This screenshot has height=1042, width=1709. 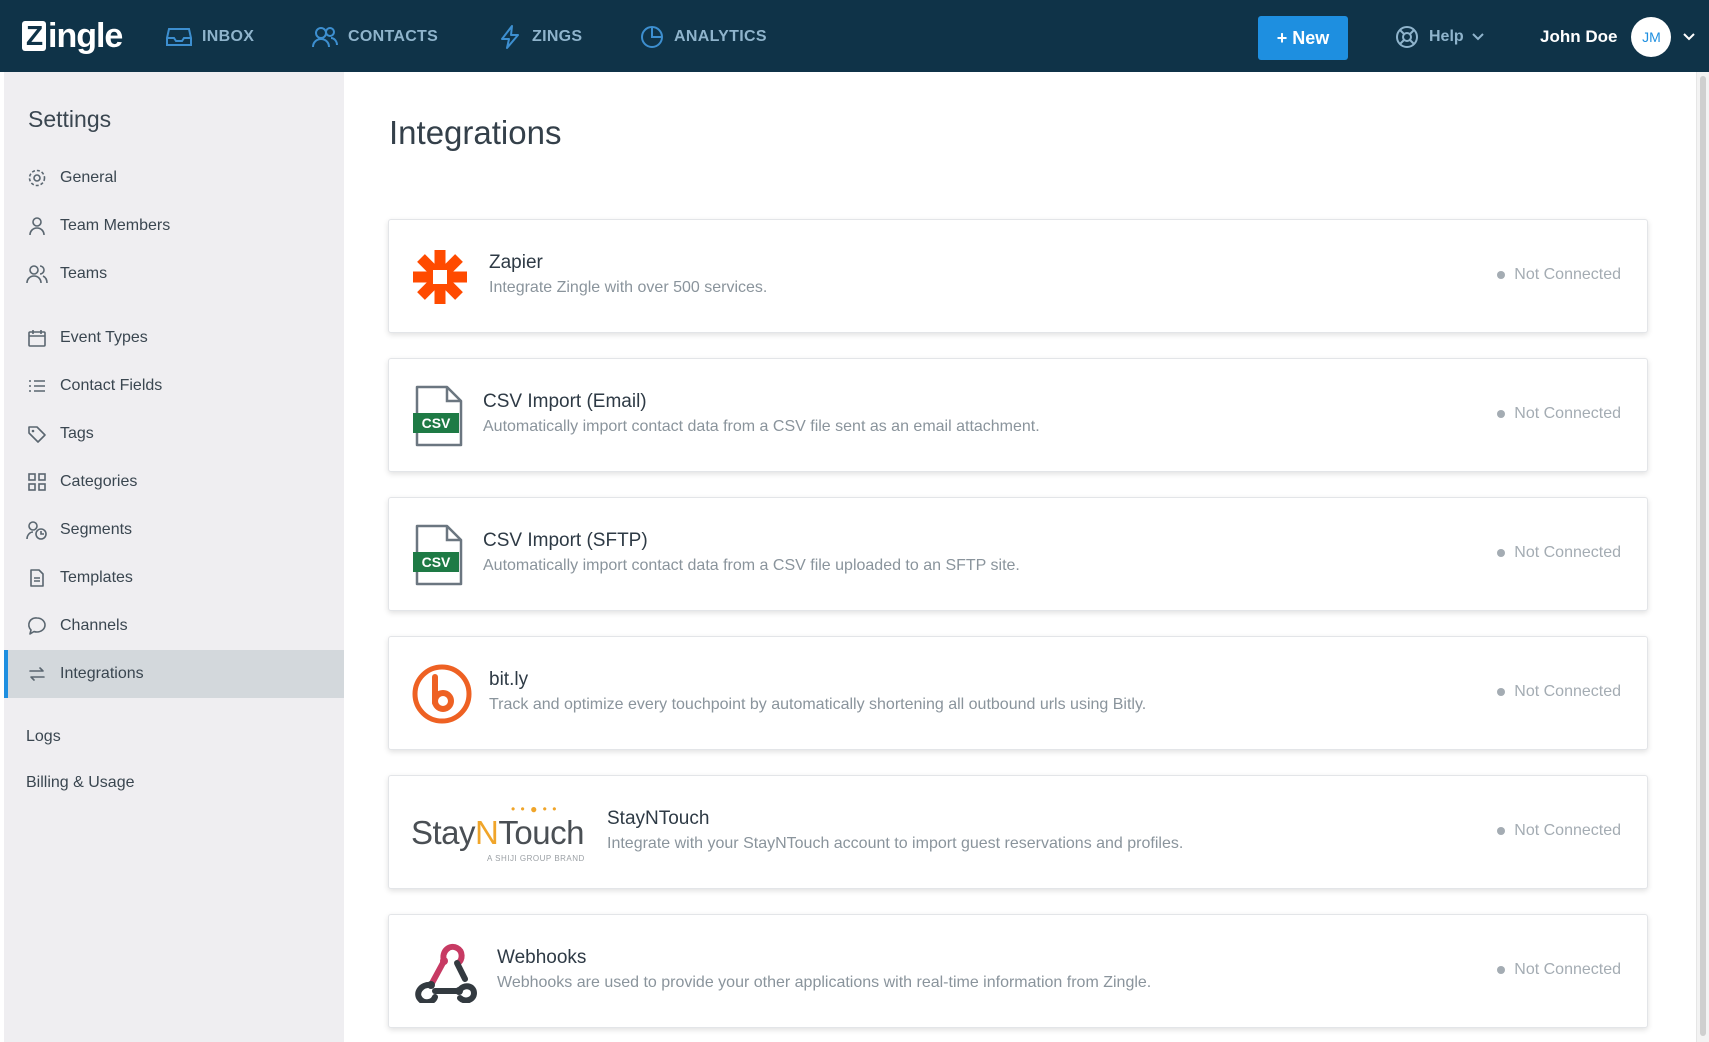 What do you see at coordinates (703, 37) in the screenshot?
I see `nav-analytics: ANALYTICS` at bounding box center [703, 37].